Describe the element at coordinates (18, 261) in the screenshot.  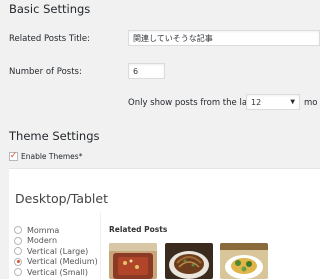
I see `radio-button-selected` at that location.